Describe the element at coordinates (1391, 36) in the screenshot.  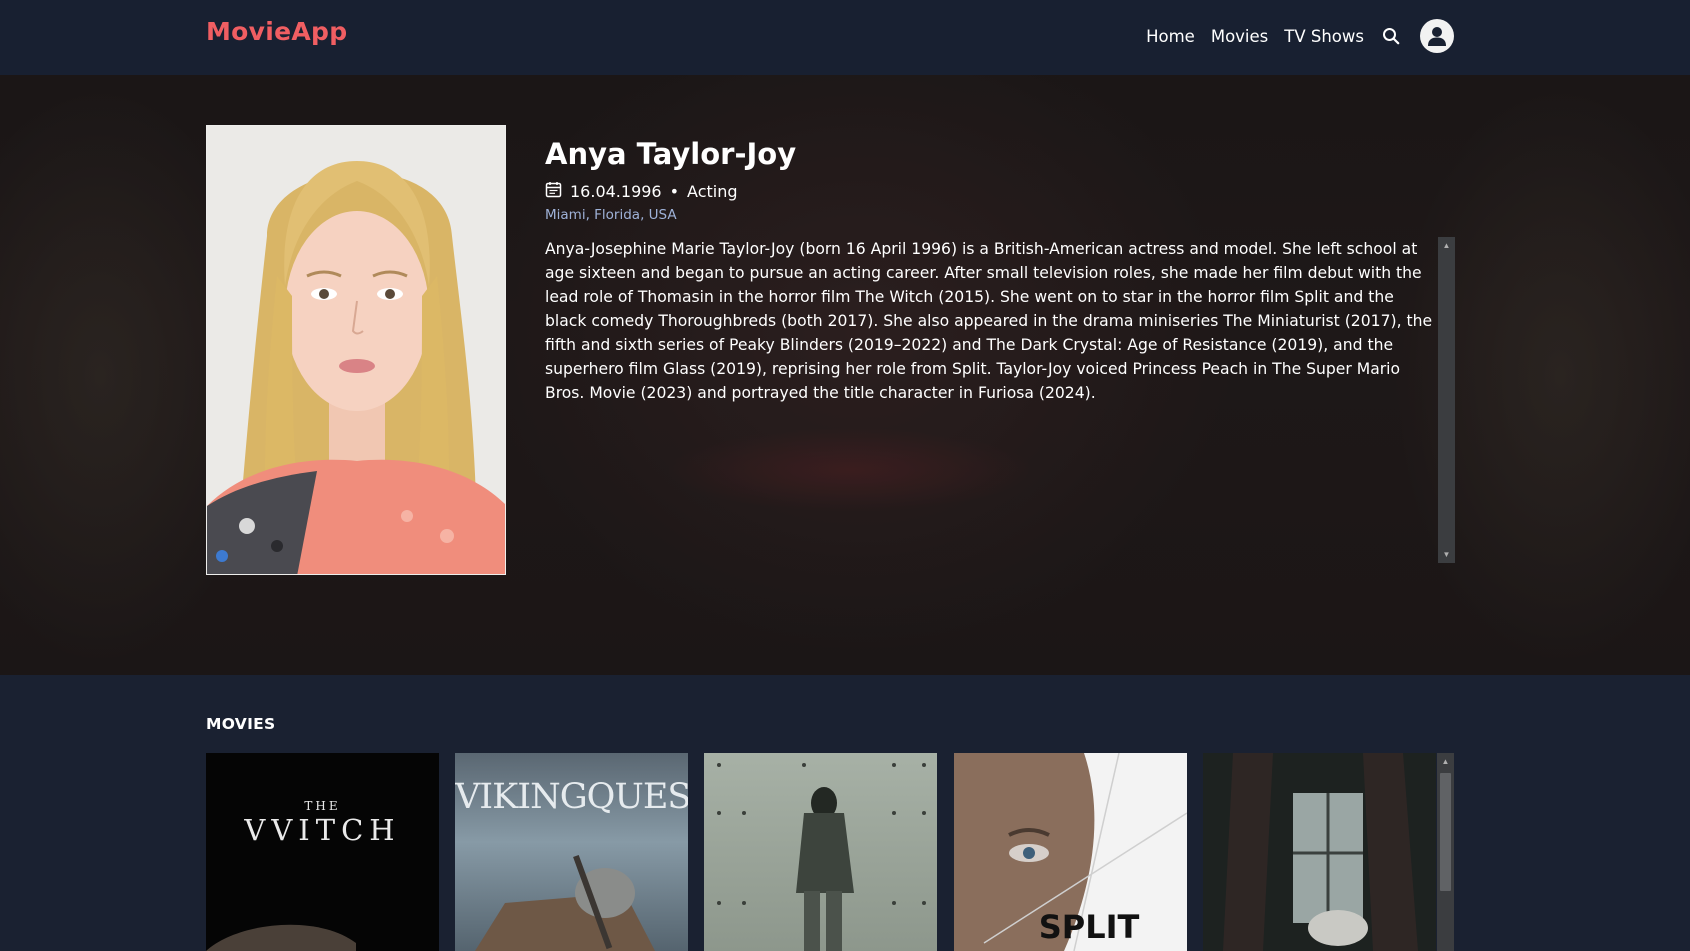
I see `search-icon` at that location.